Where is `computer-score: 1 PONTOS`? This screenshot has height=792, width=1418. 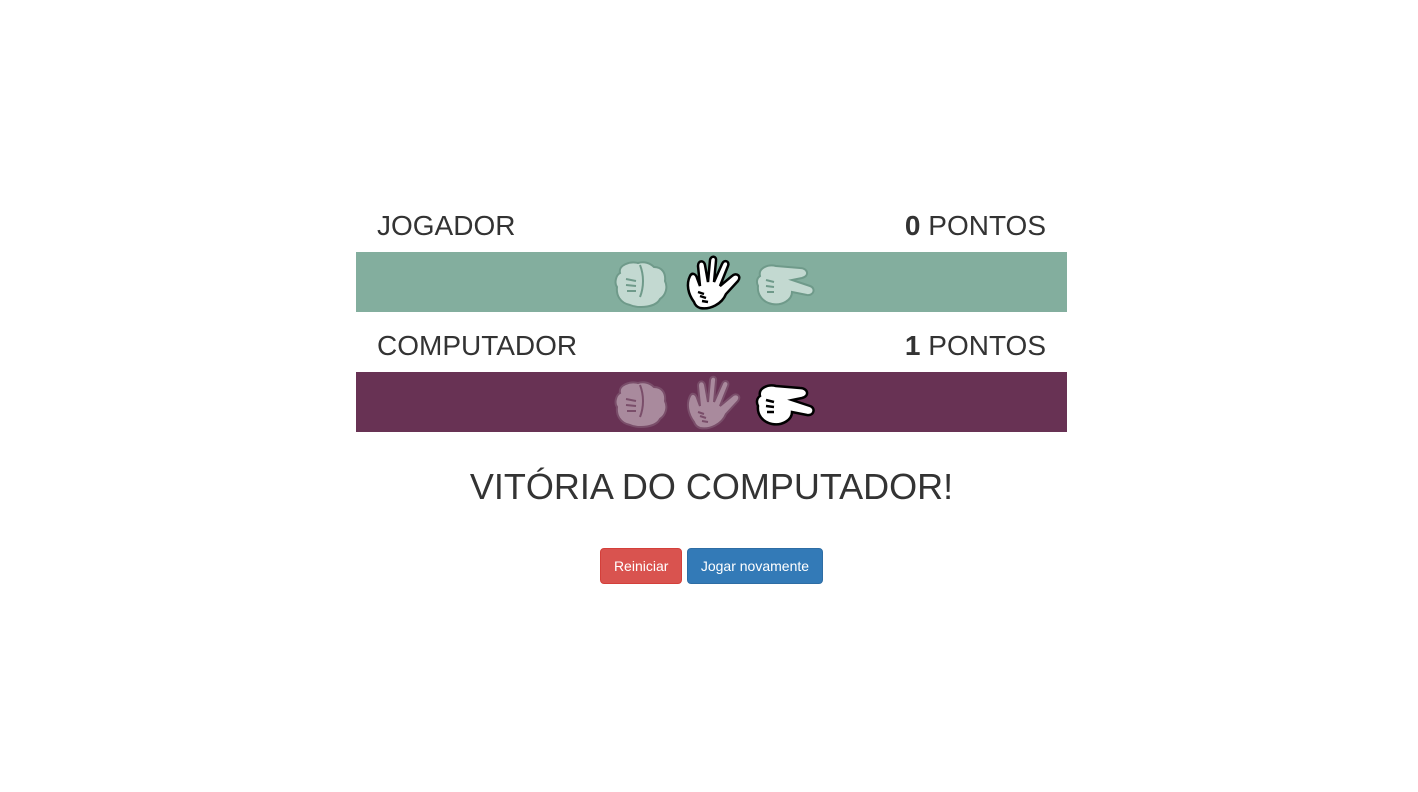
computer-score: 1 PONTOS is located at coordinates (975, 346).